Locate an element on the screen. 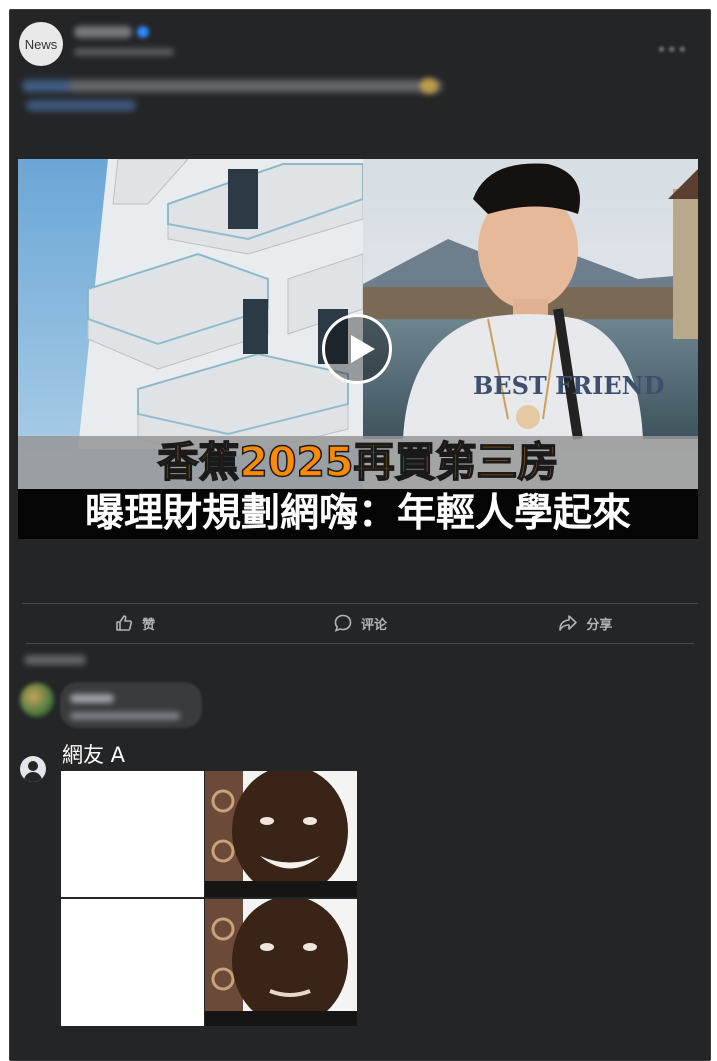 This screenshot has width=717, height=1061. post-text-blurred is located at coordinates (232, 86).